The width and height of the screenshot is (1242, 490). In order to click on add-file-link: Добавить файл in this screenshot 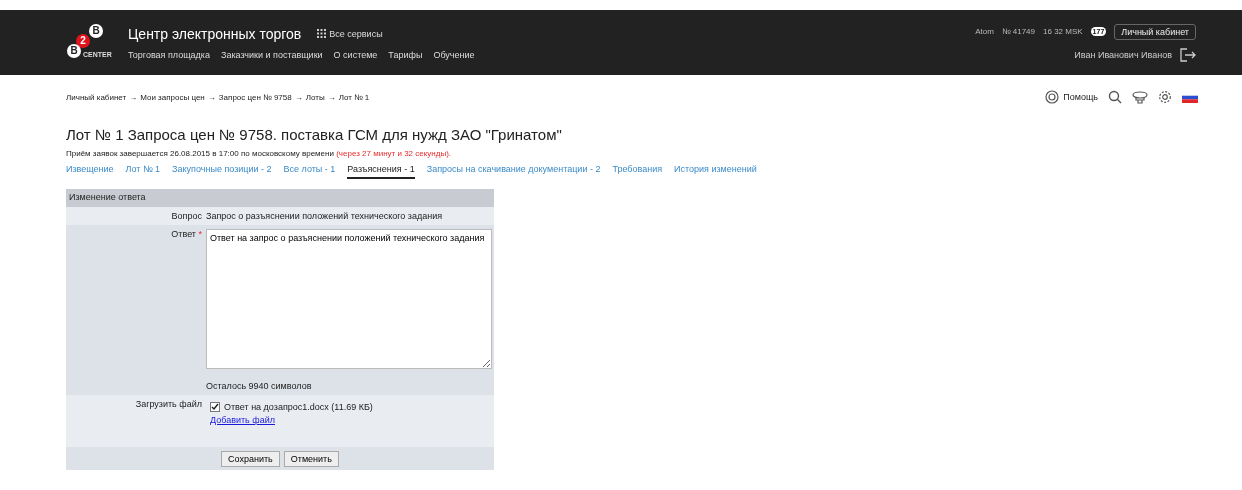, I will do `click(242, 420)`.